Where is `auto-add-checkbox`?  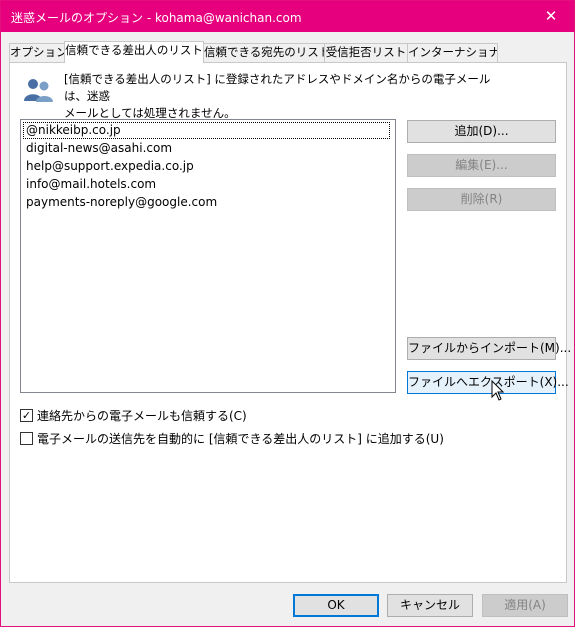 auto-add-checkbox is located at coordinates (26, 438).